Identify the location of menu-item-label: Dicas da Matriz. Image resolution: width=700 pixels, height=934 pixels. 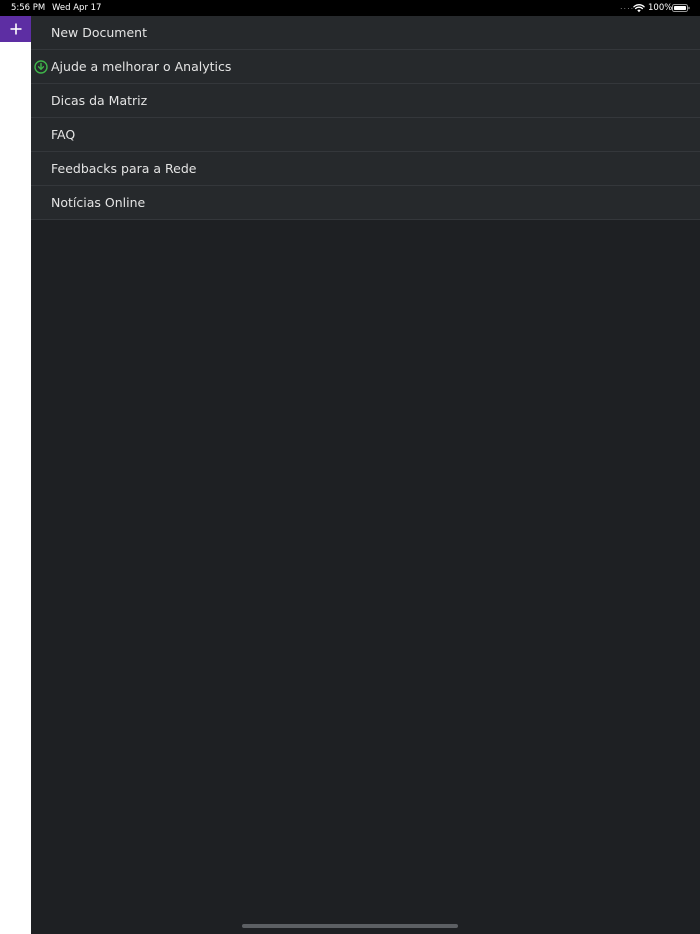
(99, 100).